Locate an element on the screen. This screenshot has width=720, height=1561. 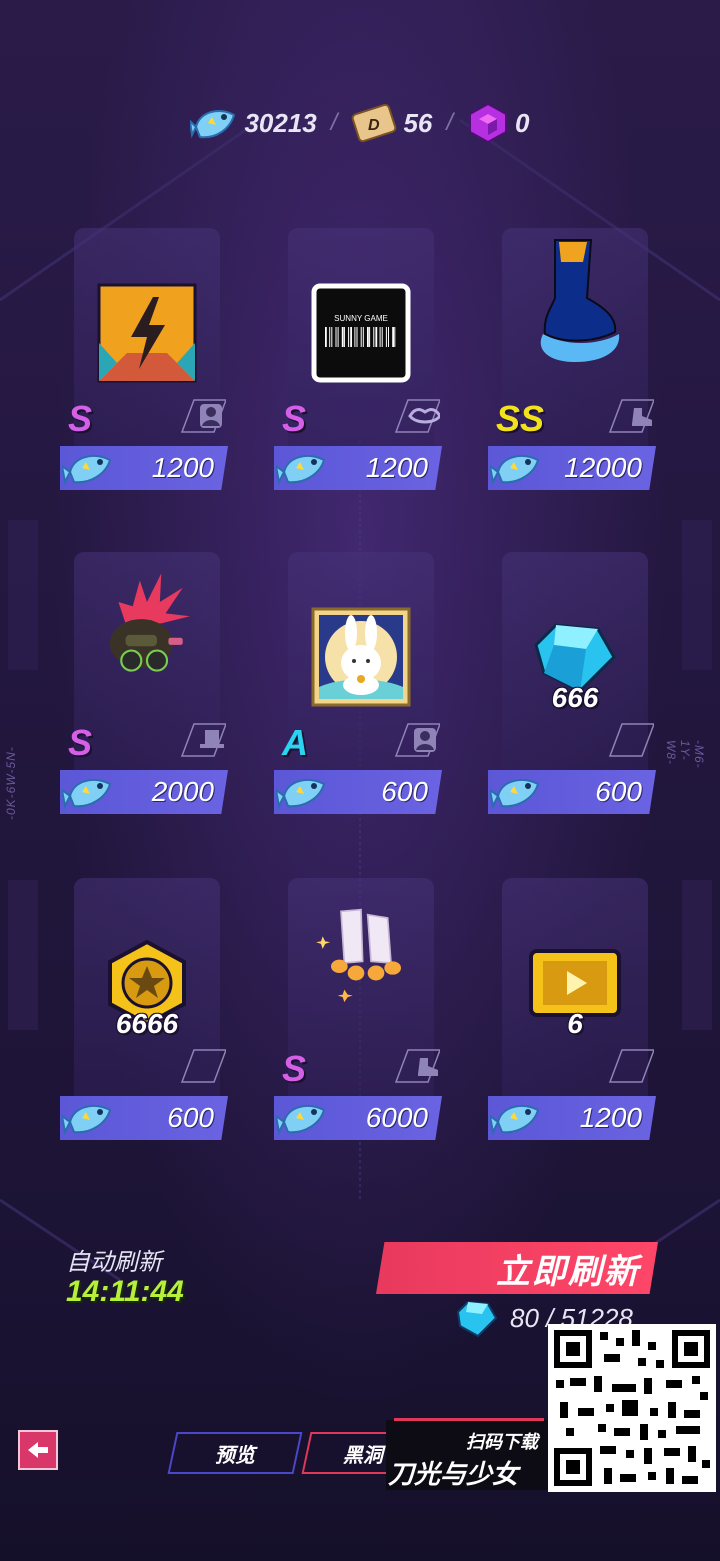
qr-code is located at coordinates (632, 1408).